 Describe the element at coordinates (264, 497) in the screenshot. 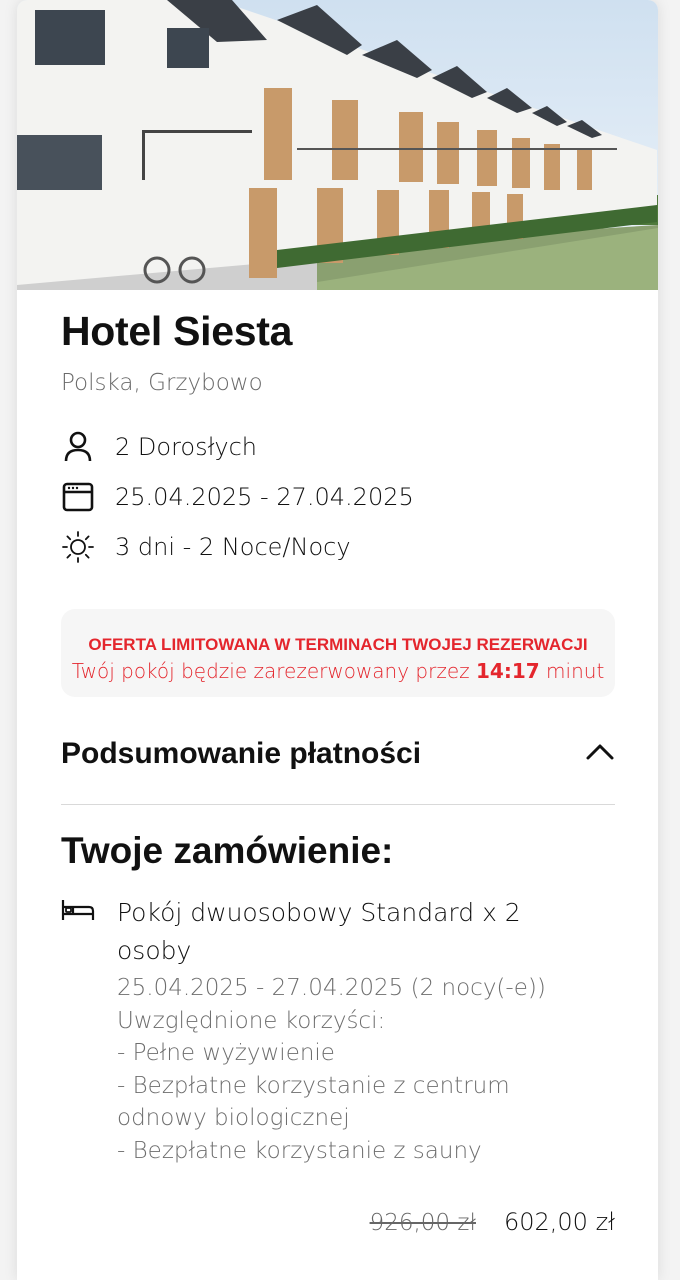

I see `dates-text: 25.04.2025 - 27.04.2025` at that location.